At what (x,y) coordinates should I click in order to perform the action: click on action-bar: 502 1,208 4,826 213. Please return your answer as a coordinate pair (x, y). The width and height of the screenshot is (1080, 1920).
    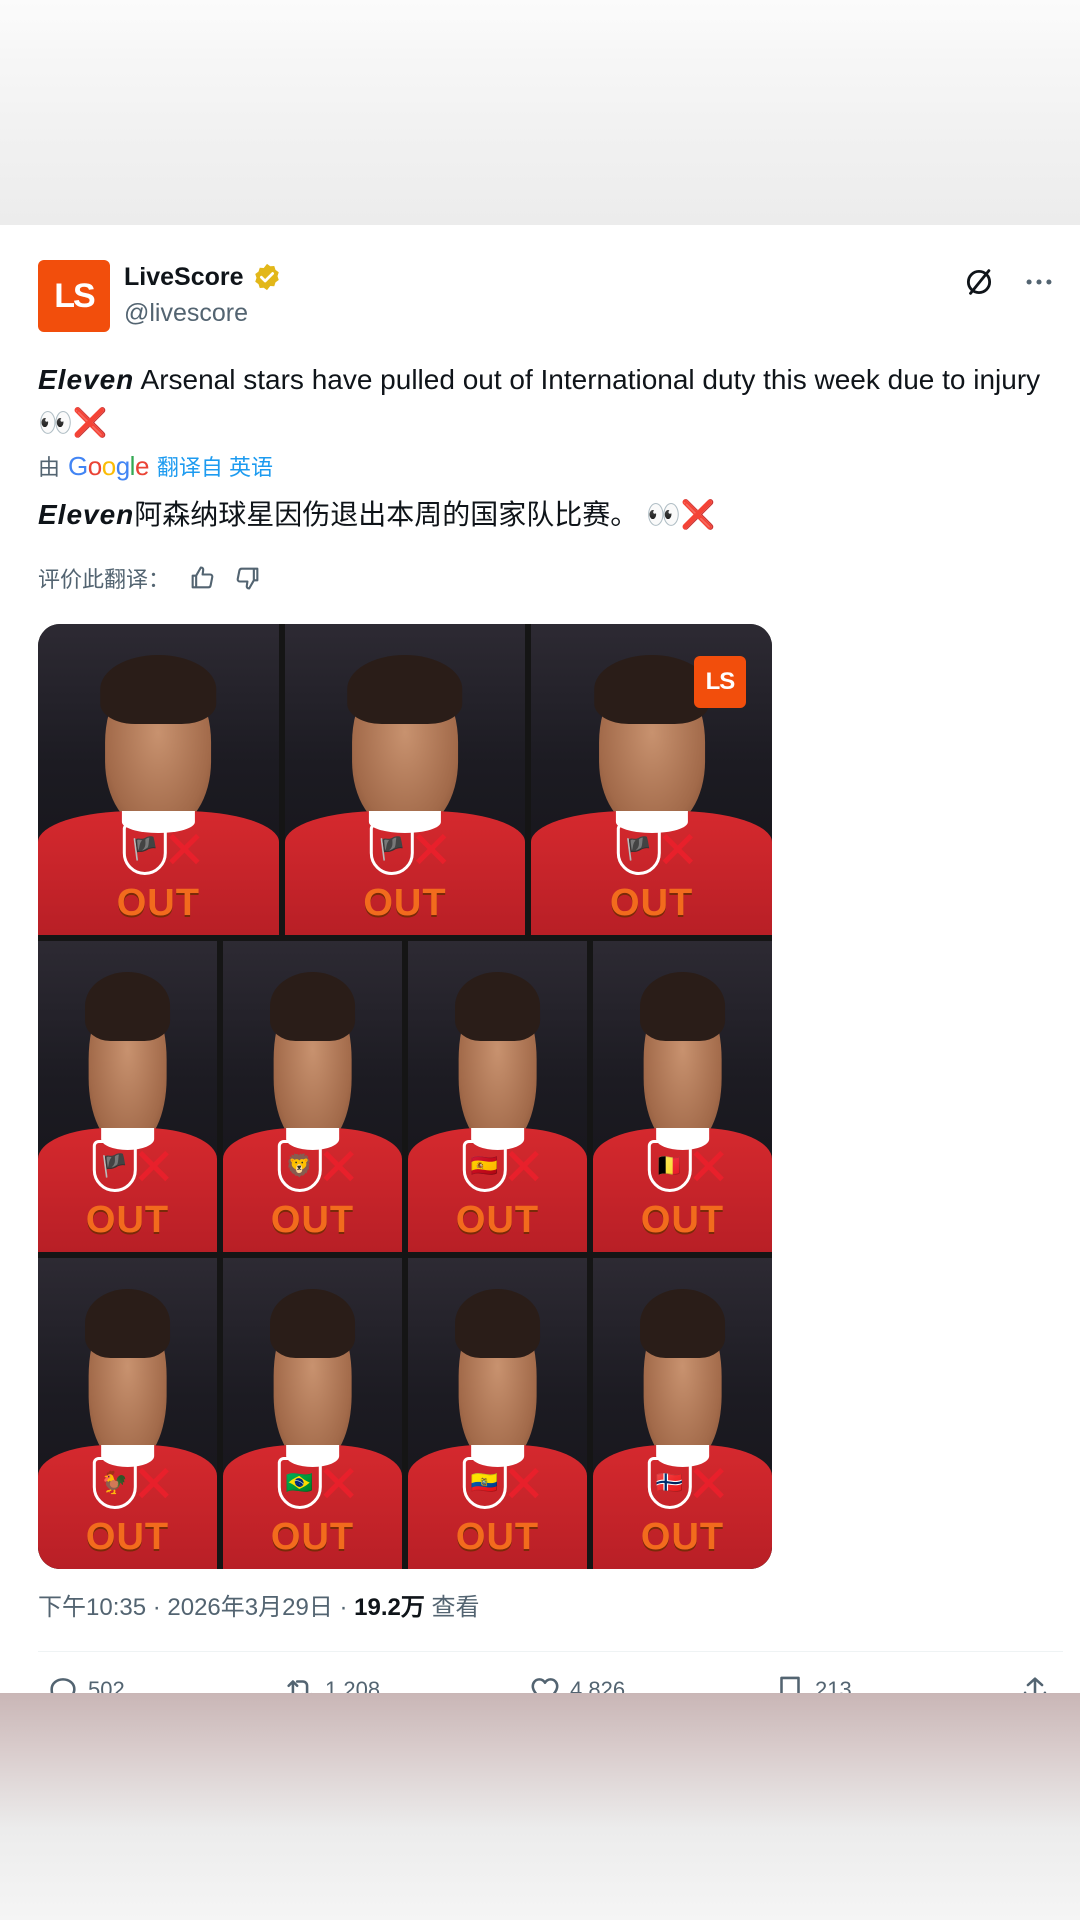
    Looking at the image, I should click on (550, 1683).